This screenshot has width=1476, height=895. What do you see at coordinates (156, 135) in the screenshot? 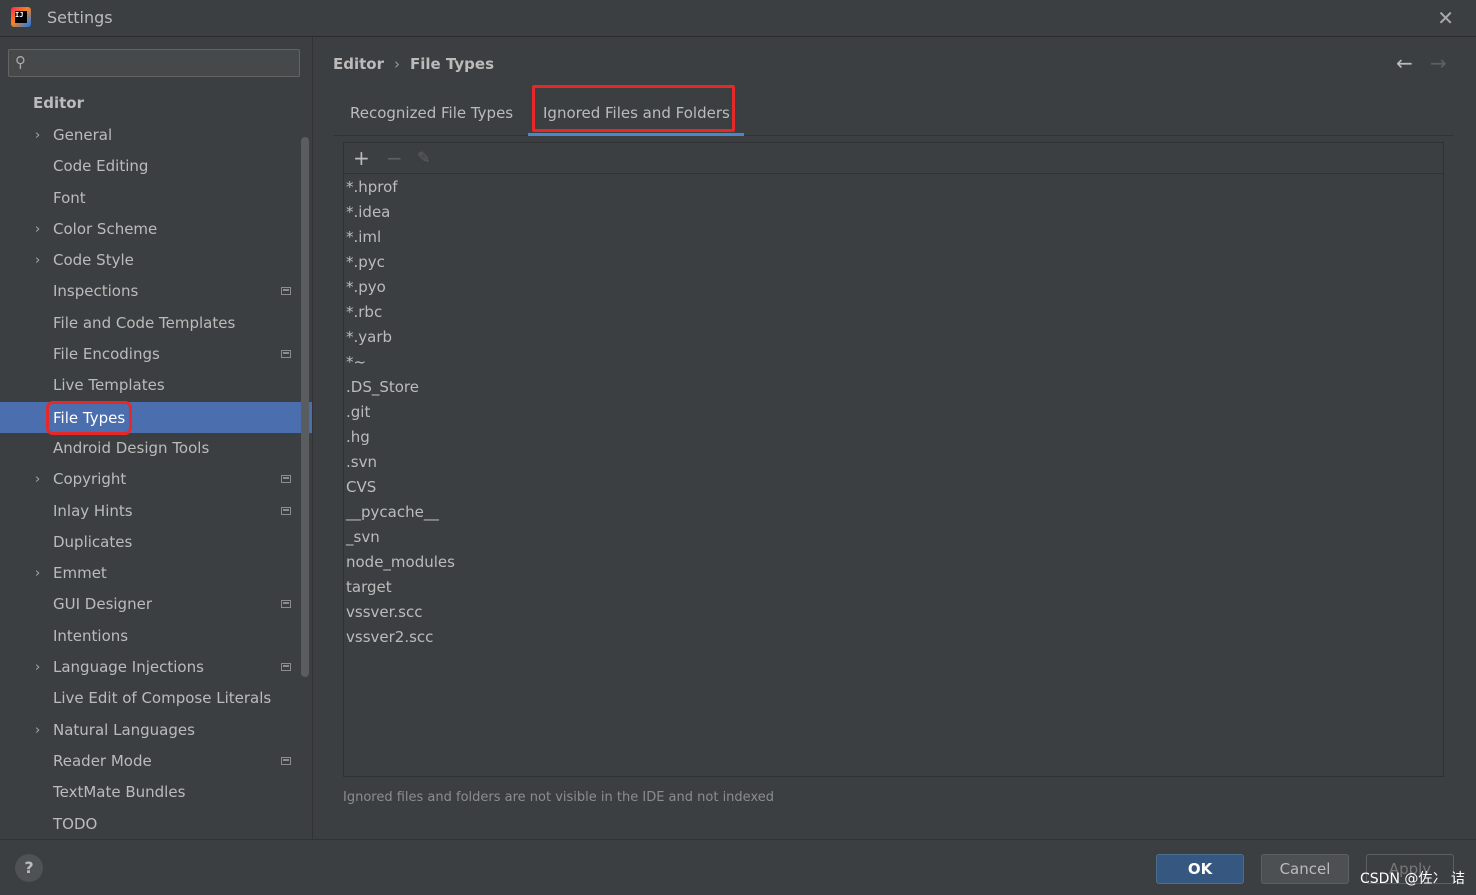
I see `sidebar-item-general: › General` at bounding box center [156, 135].